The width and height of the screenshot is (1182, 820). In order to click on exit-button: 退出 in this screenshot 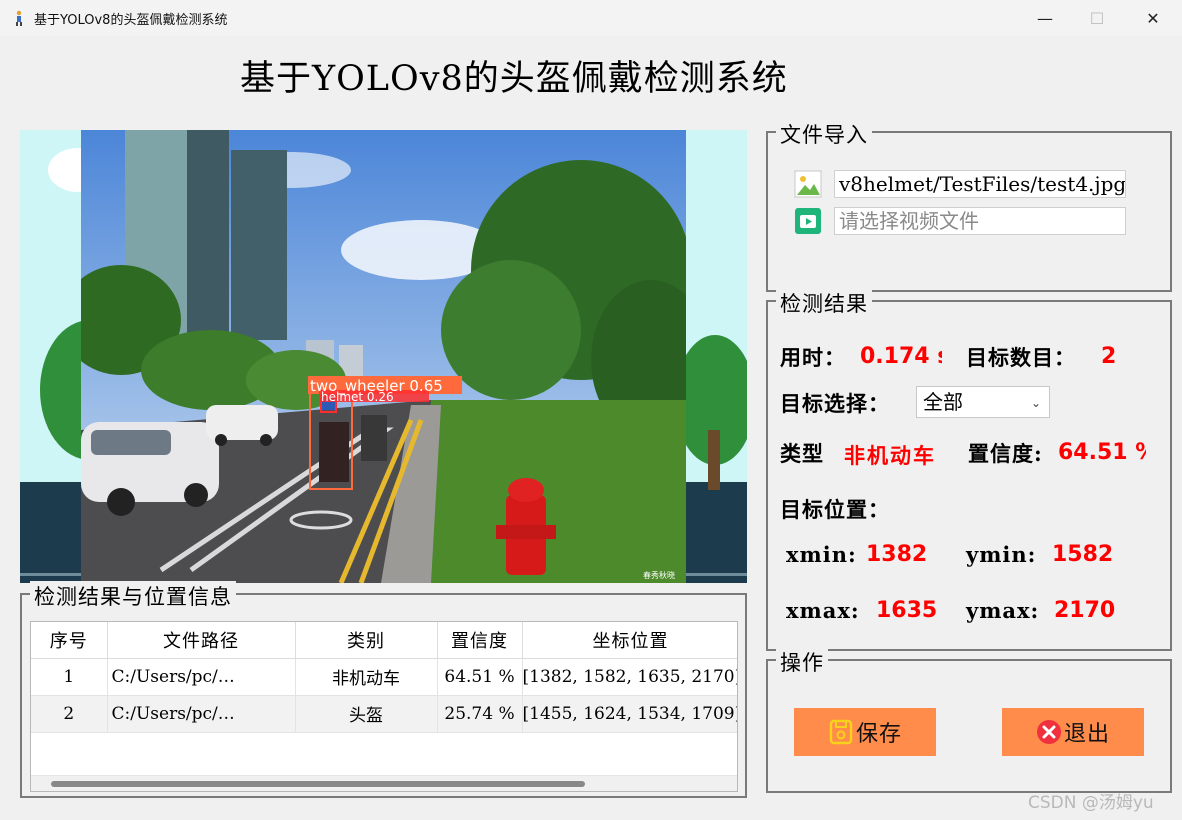, I will do `click(1073, 732)`.